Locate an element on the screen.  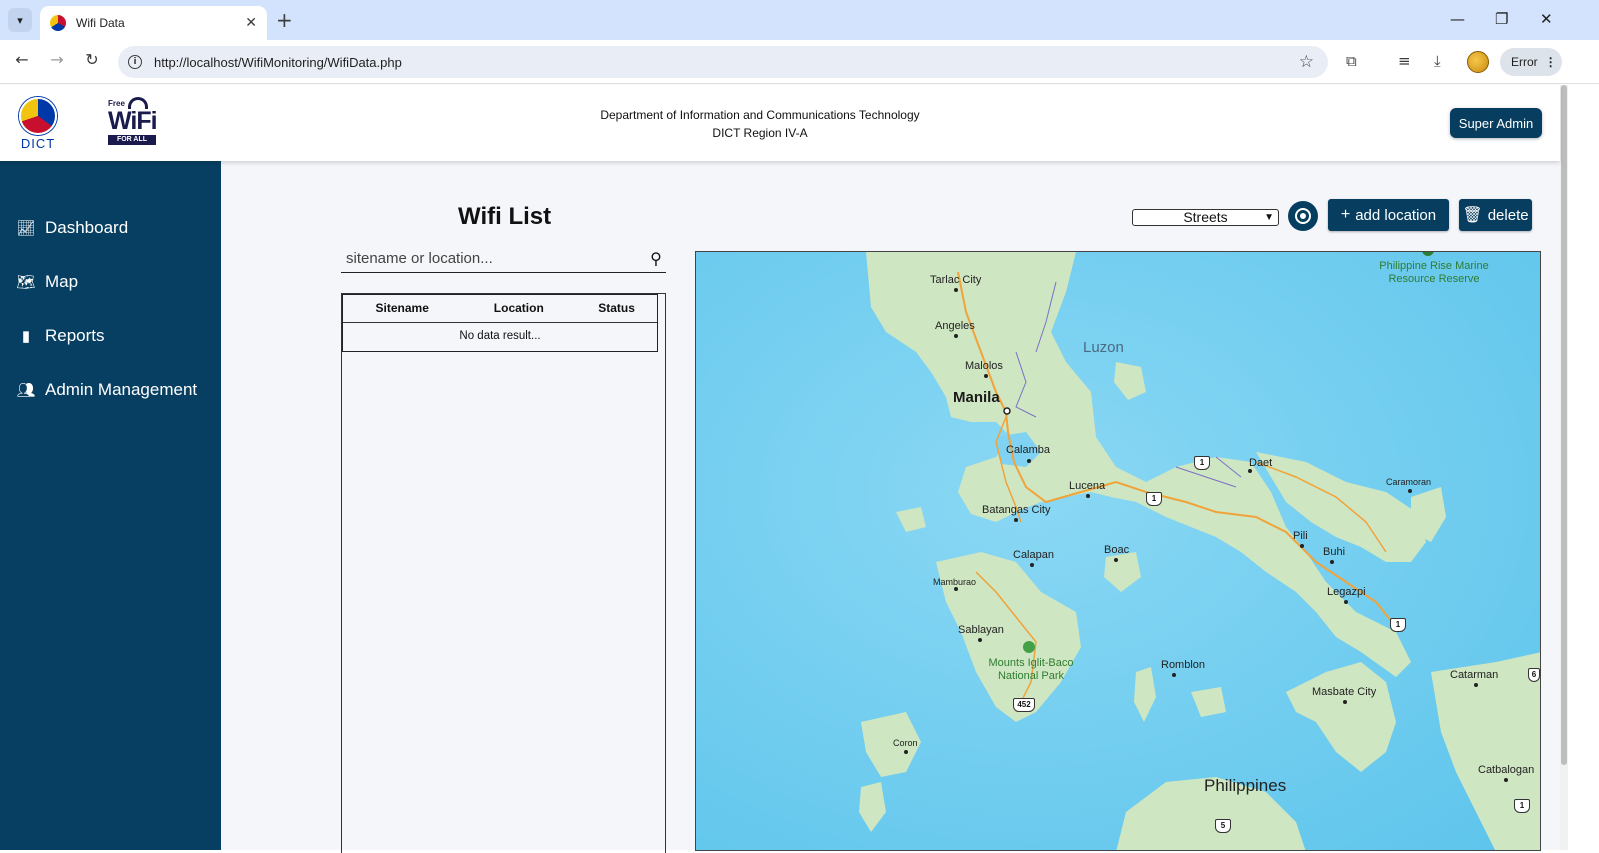
error-button: Error ⋮ is located at coordinates (1531, 62).